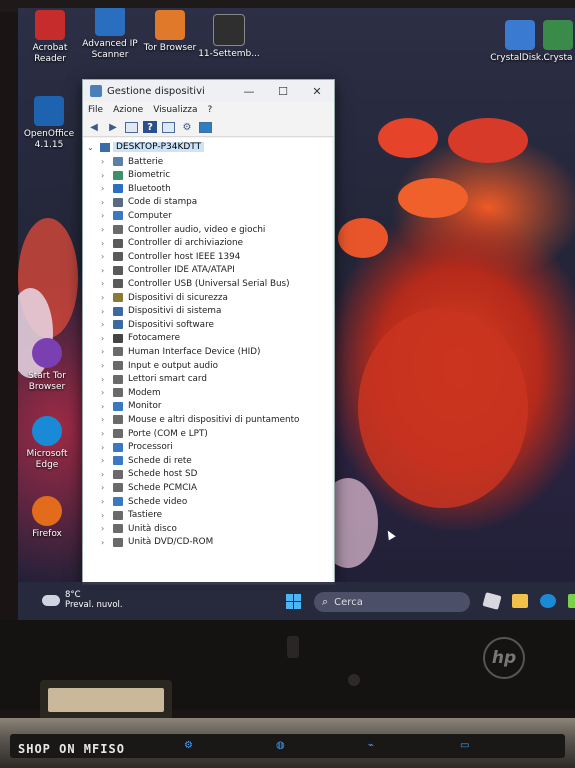 The width and height of the screenshot is (575, 768). I want to click on tree-device-category: › Schede PCMCIA, so click(149, 487).